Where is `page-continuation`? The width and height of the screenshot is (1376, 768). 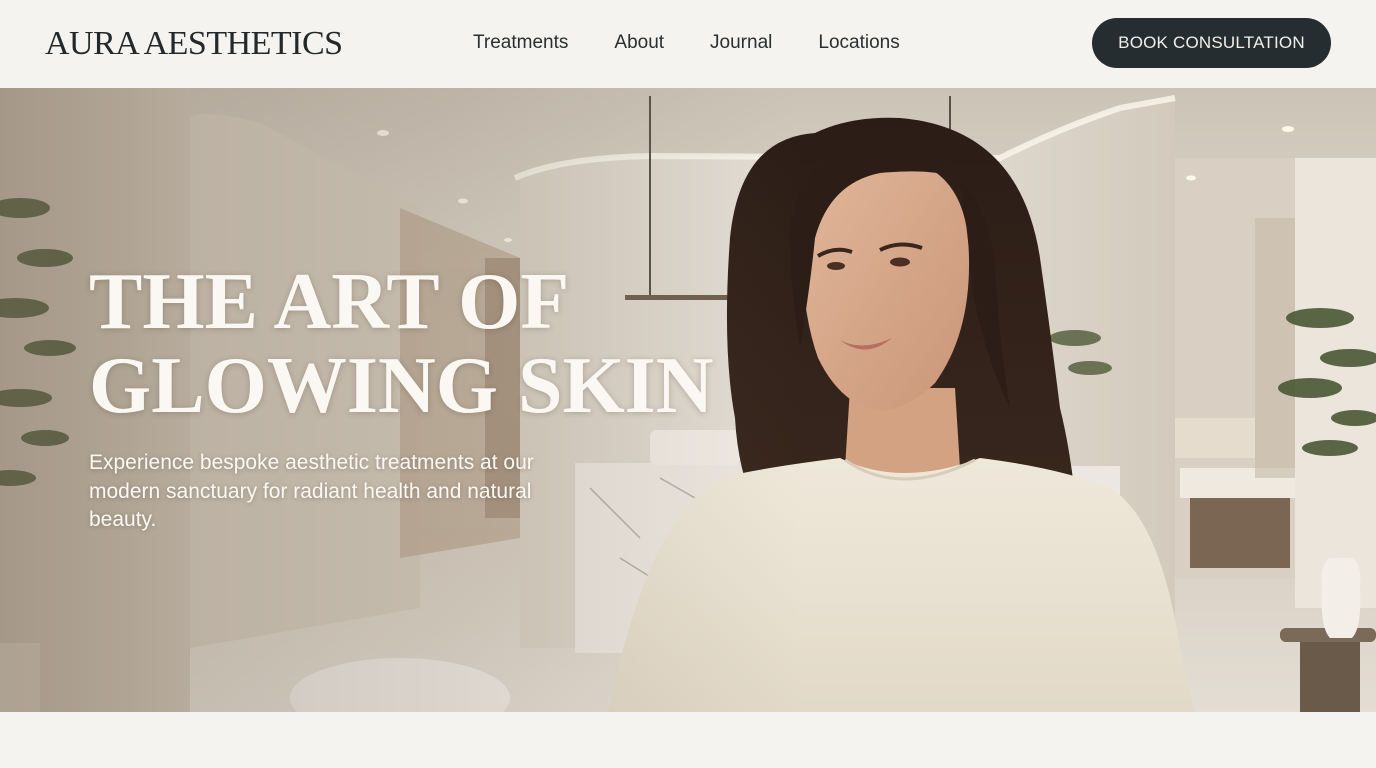 page-continuation is located at coordinates (688, 740).